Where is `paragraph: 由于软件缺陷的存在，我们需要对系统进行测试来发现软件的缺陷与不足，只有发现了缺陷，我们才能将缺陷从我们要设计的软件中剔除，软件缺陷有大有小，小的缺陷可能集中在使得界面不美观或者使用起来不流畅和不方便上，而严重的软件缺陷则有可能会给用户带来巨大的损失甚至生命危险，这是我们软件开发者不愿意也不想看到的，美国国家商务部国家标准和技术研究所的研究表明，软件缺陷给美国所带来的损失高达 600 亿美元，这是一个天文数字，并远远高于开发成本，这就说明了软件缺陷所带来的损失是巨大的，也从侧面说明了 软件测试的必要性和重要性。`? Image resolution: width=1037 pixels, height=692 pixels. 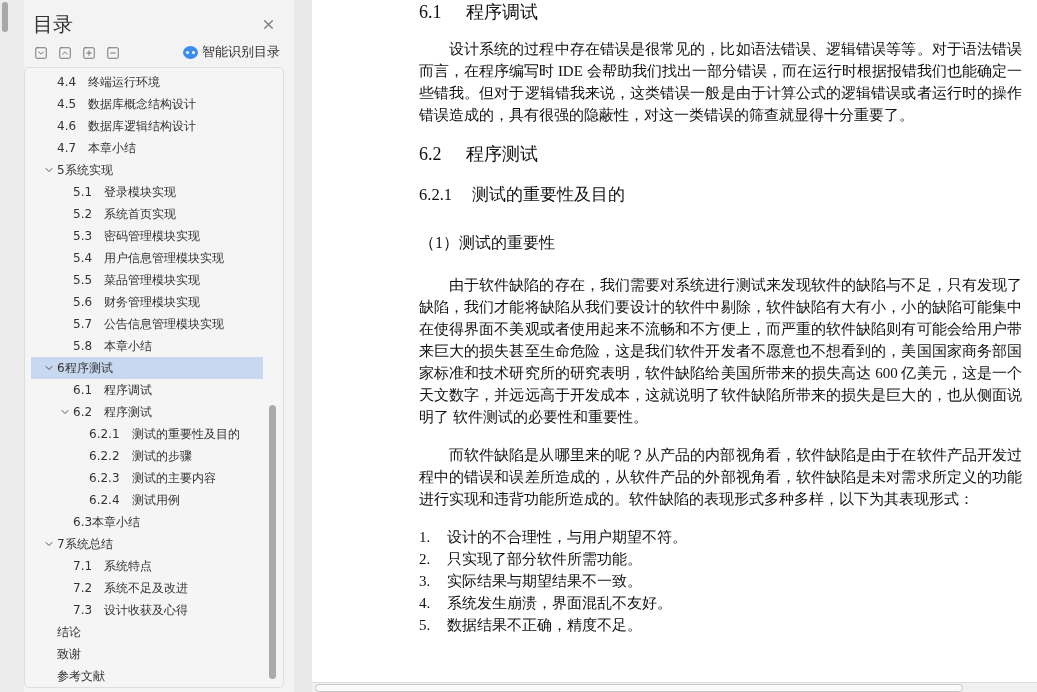
paragraph: 由于软件缺陷的存在，我们需要对系统进行测试来发现软件的缺陷与不足，只有发现了缺陷，我们才能将缺陷从我们要设计的软件中剔除，软件缺陷有大有小，小的缺陷可能集中在使得界面不美观或者使用起来不流畅和不方便上，而严重的软件缺陷则有可能会给用户带来巨大的损失甚至生命危险，这是我们软件开发者不愿意也不想看到的，美国国家商务部国家标准和技术研究所的研究表明，软件缺陷给美国所带来的损失高达 600 亿美元，这是一个天文数字，并远远高于开发成本，这就说明了软件缺陷所带来的损失是巨大的，也从侧面说明了 软件测试的必要性和重要性。 is located at coordinates (720, 351).